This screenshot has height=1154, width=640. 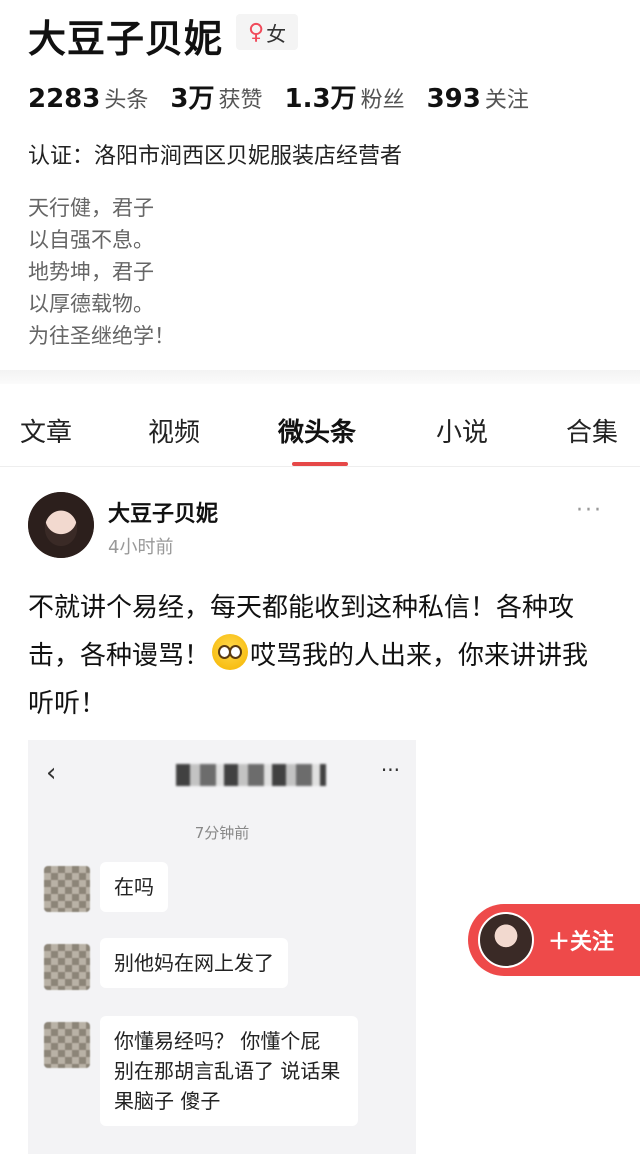 I want to click on profile-stats: 2283 头条 3万 获赞 1.3万 粉丝 393 关注, so click(x=278, y=96).